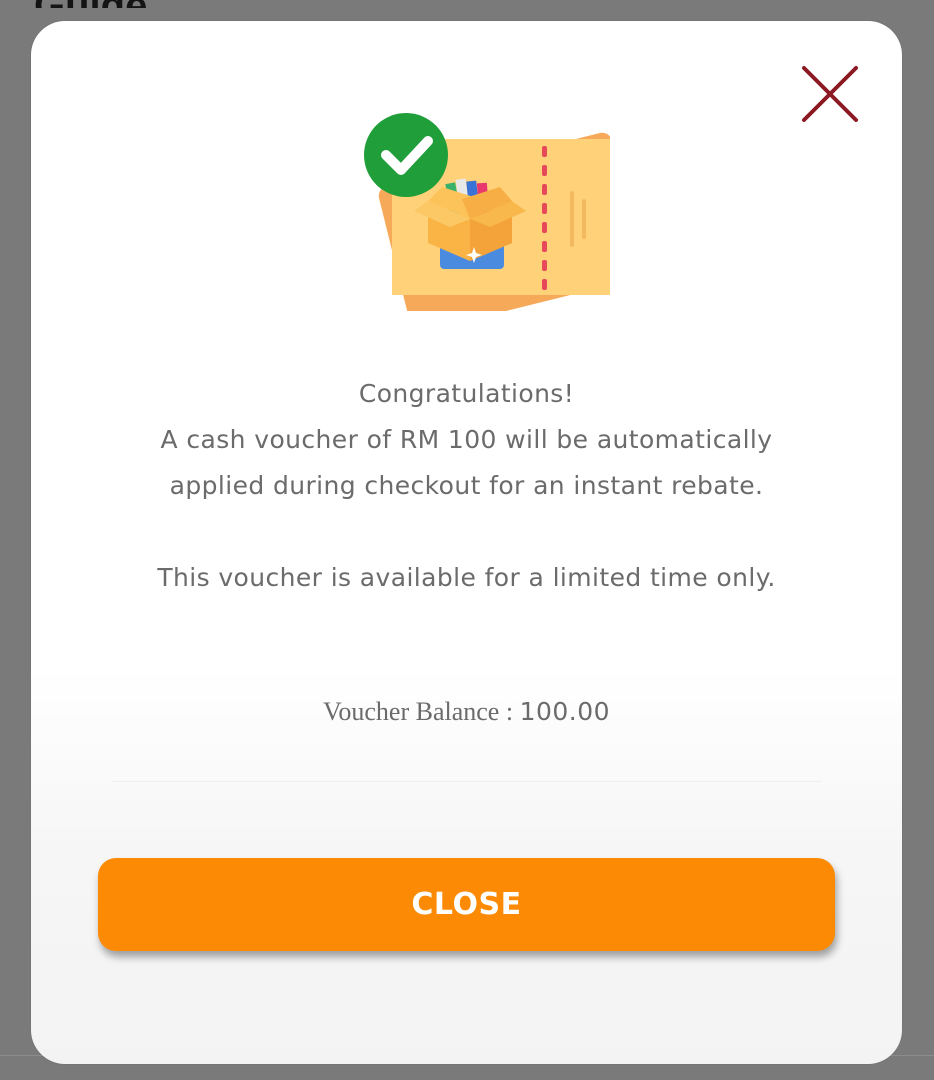 Image resolution: width=934 pixels, height=1080 pixels. What do you see at coordinates (466, 781) in the screenshot?
I see `divider` at bounding box center [466, 781].